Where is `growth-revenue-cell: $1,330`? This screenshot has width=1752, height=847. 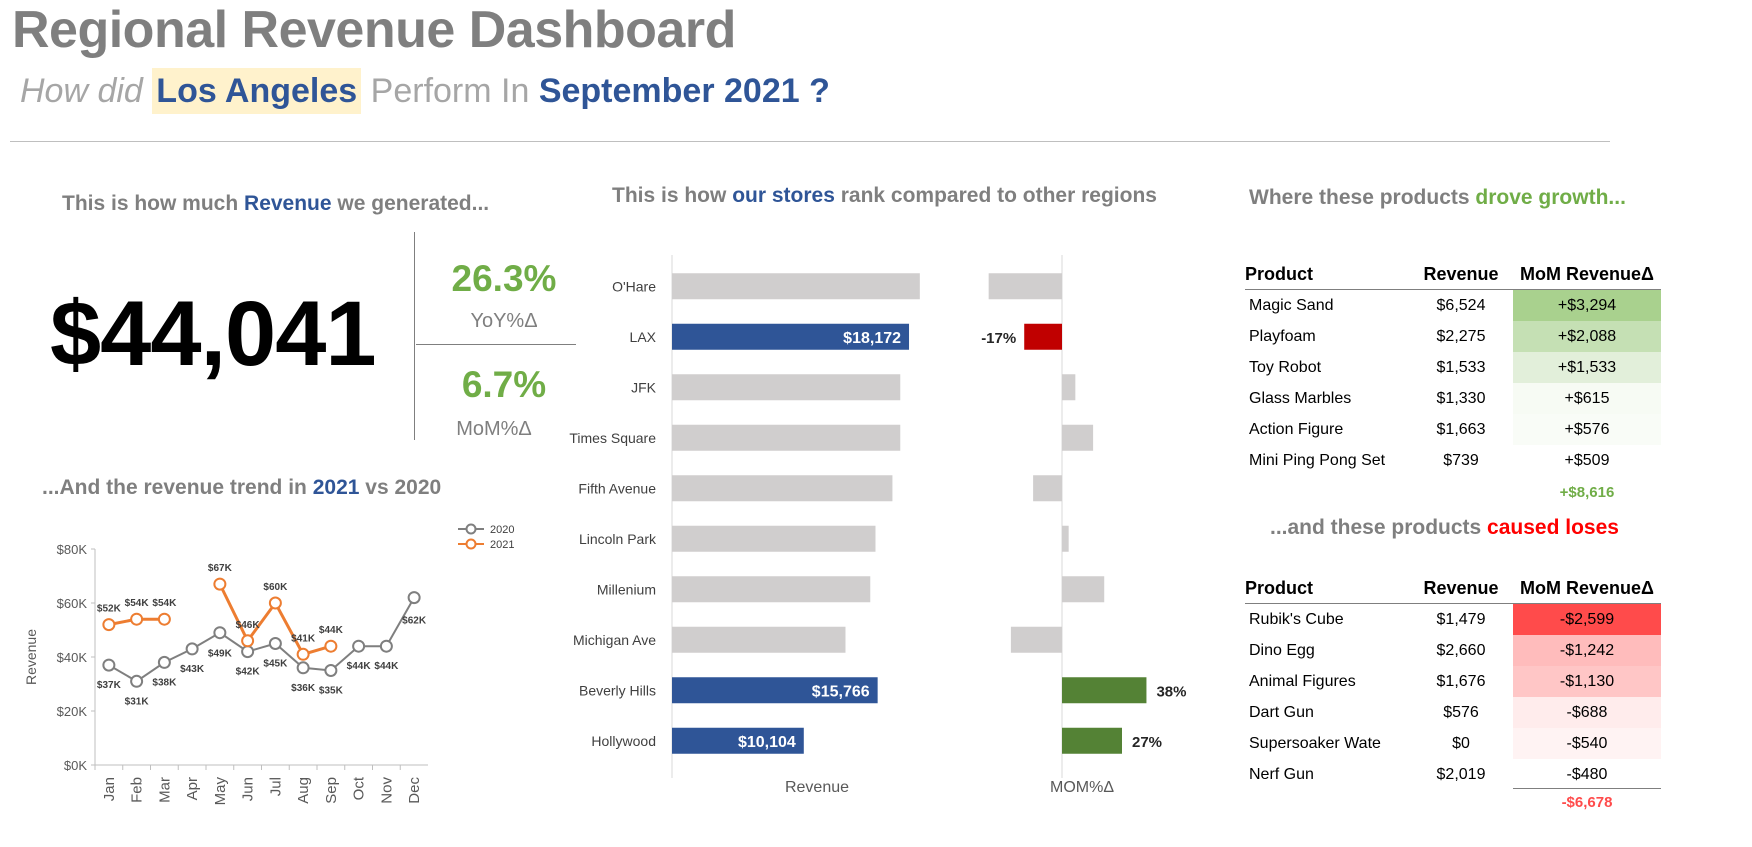 growth-revenue-cell: $1,330 is located at coordinates (1461, 398).